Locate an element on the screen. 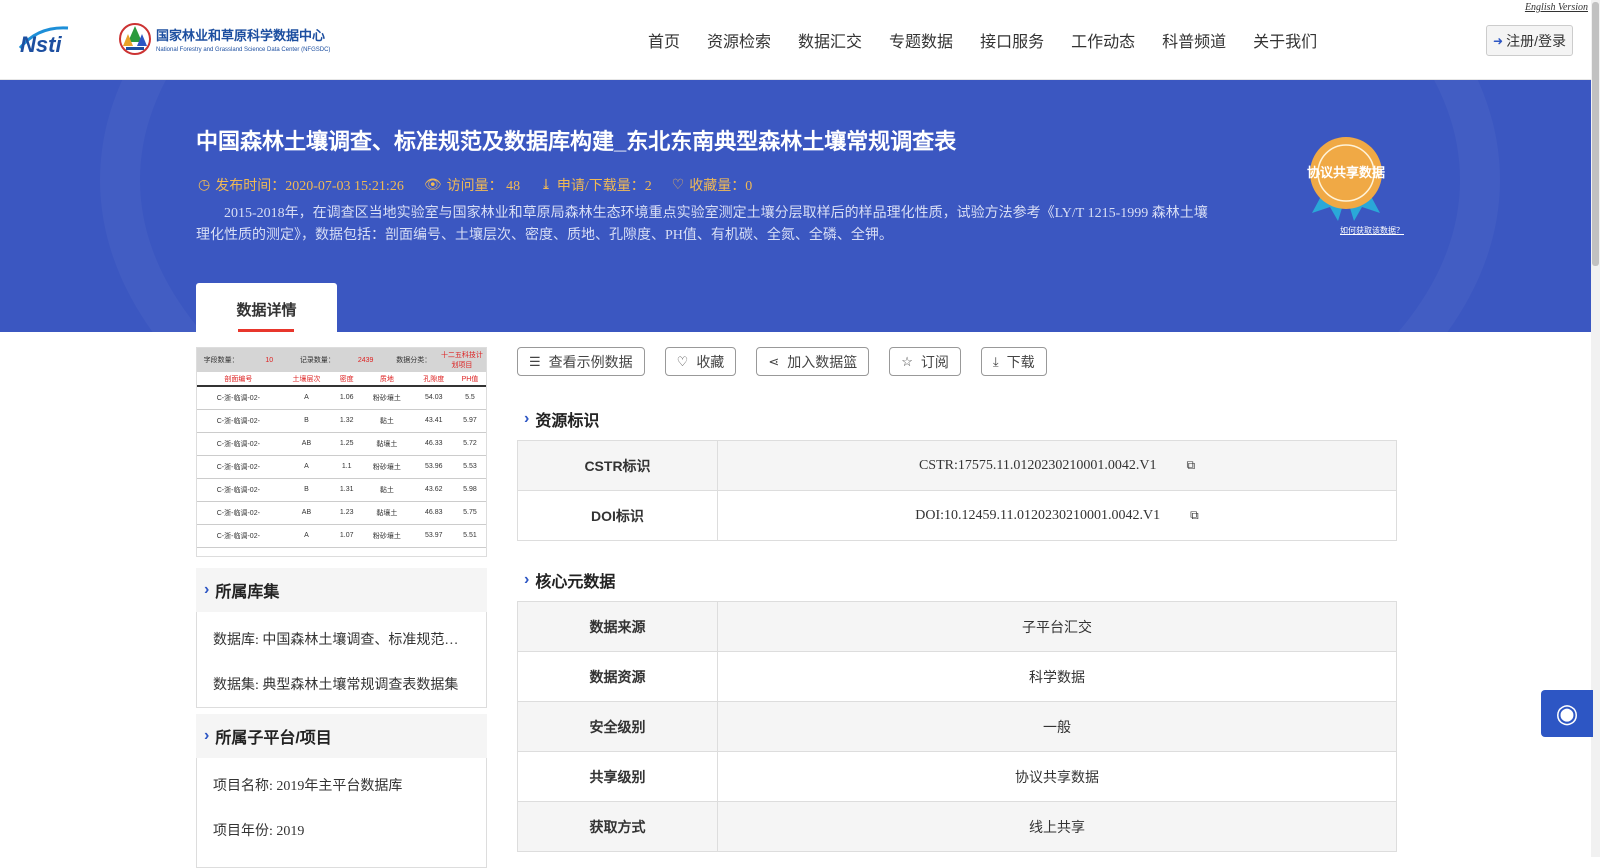 Image resolution: width=1600 pixels, height=868 pixels. tab-label: 数据详情 is located at coordinates (266, 310).